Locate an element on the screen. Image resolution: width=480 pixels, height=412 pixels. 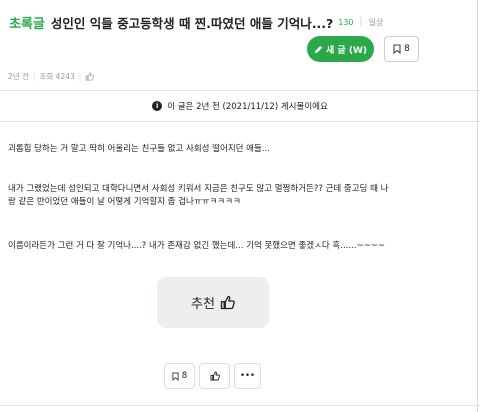
pencil-icon is located at coordinates (318, 49).